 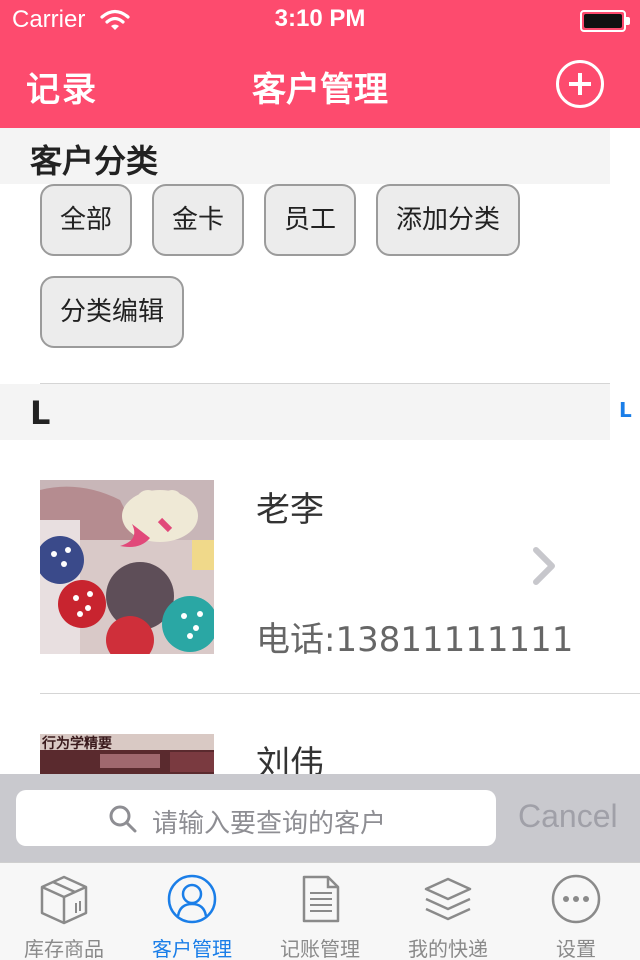 What do you see at coordinates (320, 64) in the screenshot?
I see `top-bar: Carrier 3:10 PM 记录 客户管理` at bounding box center [320, 64].